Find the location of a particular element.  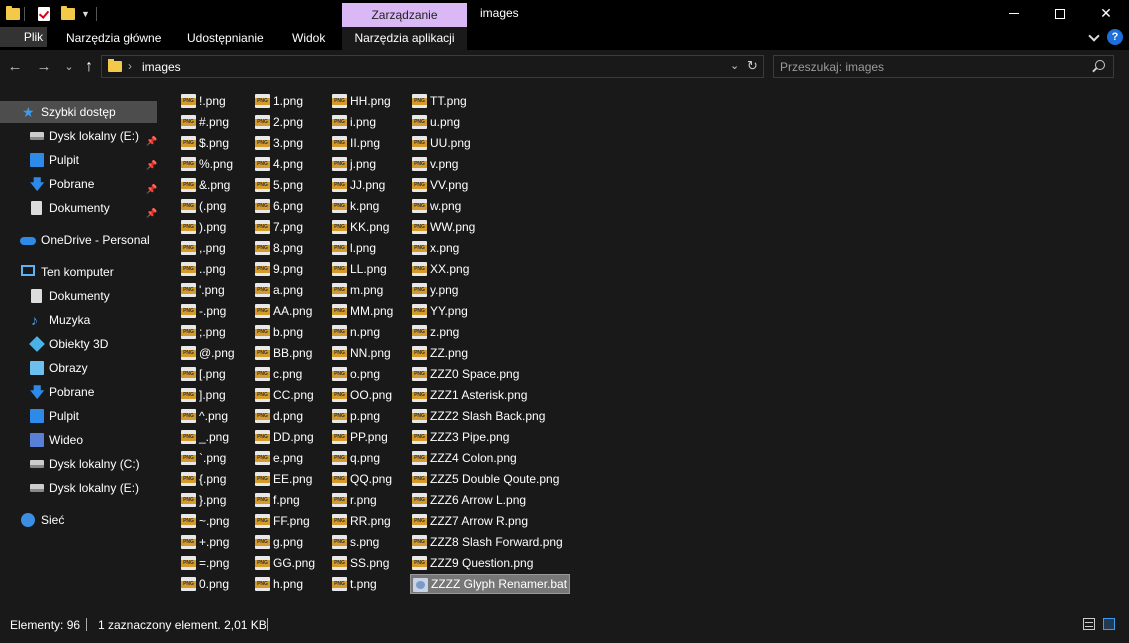

file-item: AA.png is located at coordinates (282, 311).